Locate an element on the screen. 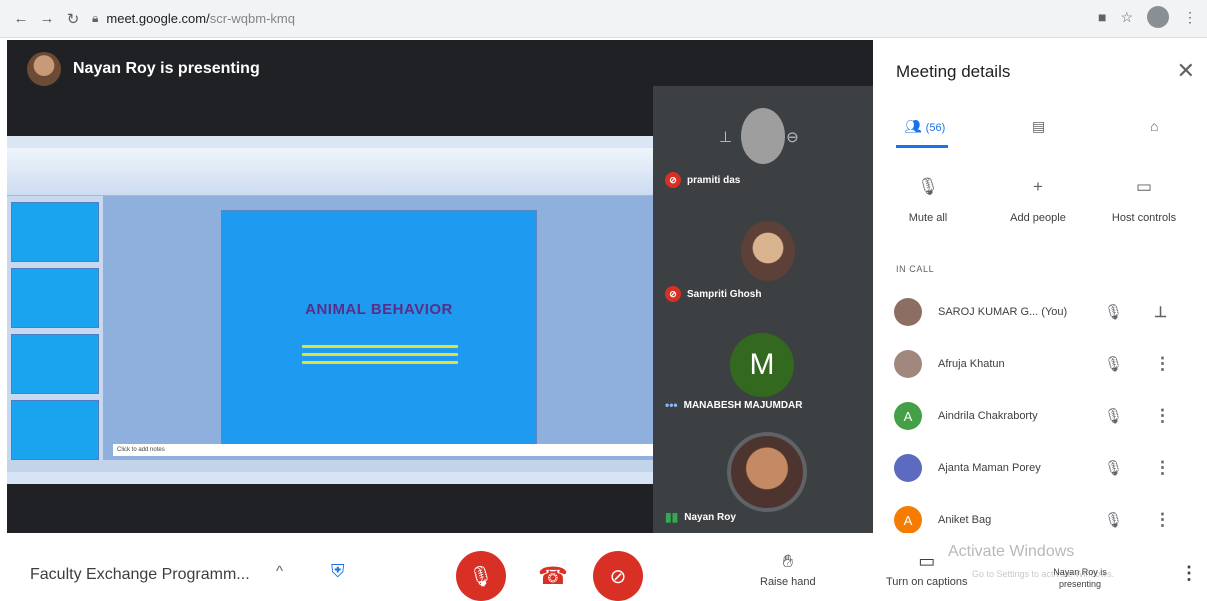 The image size is (1207, 601). tab-underline is located at coordinates (922, 146).